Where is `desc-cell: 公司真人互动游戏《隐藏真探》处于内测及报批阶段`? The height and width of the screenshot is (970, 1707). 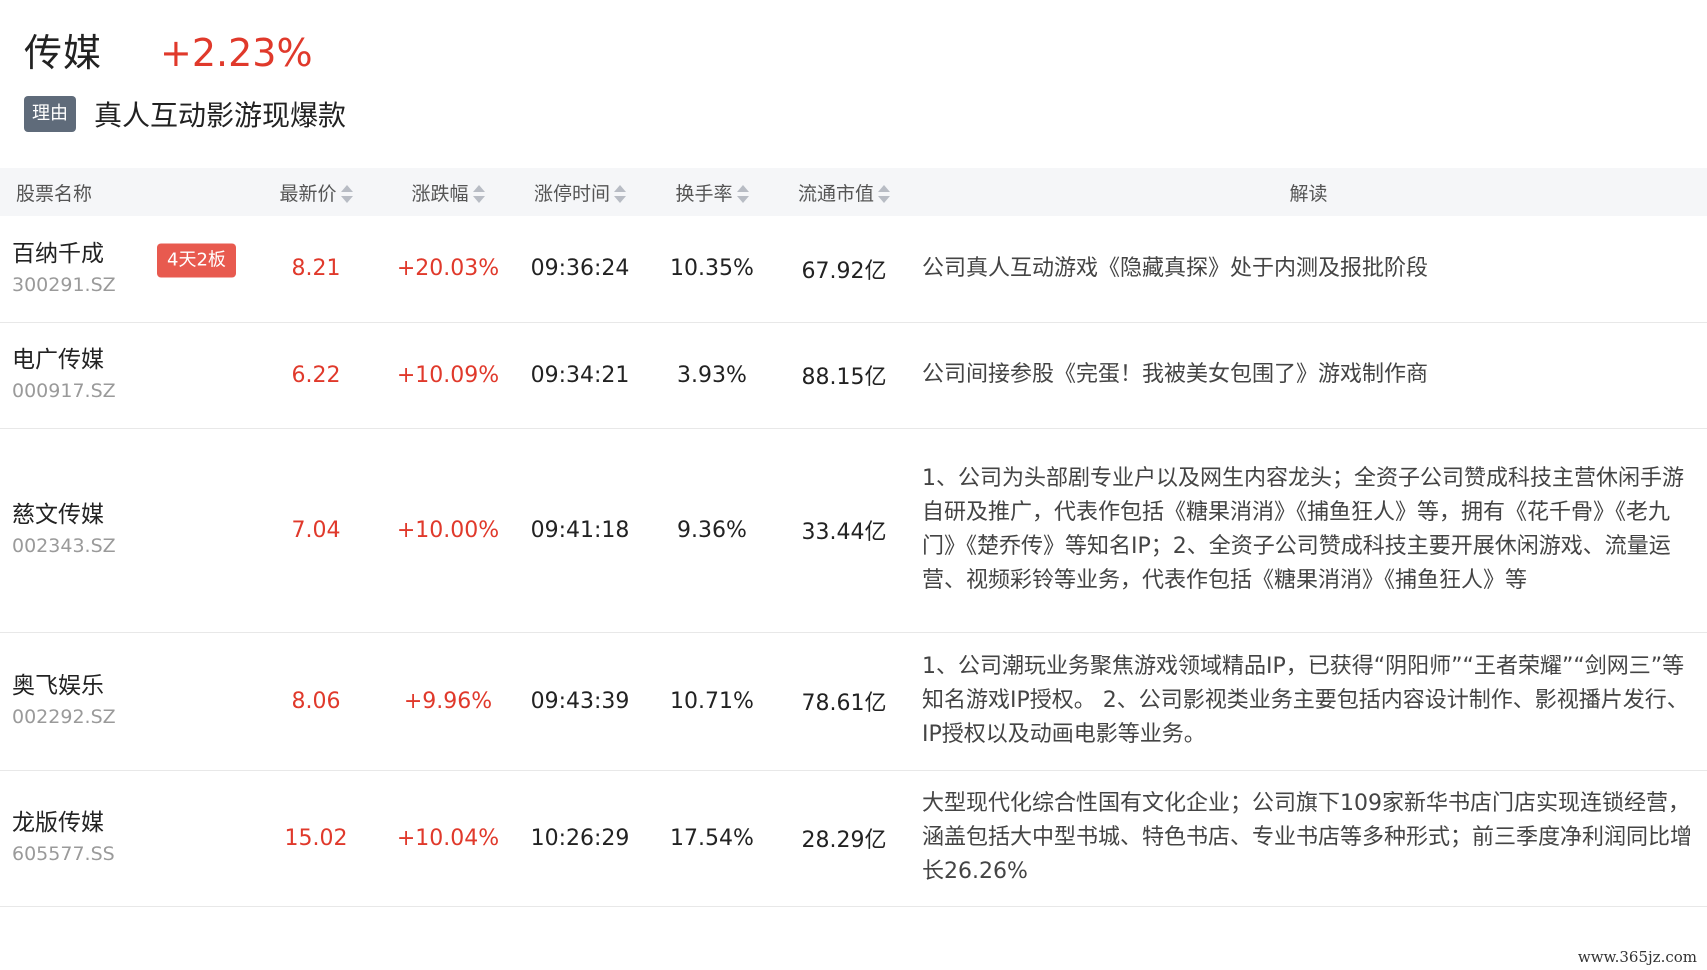
desc-cell: 公司真人互动游戏《隐藏真探》处于内测及报批阶段 is located at coordinates (1175, 268).